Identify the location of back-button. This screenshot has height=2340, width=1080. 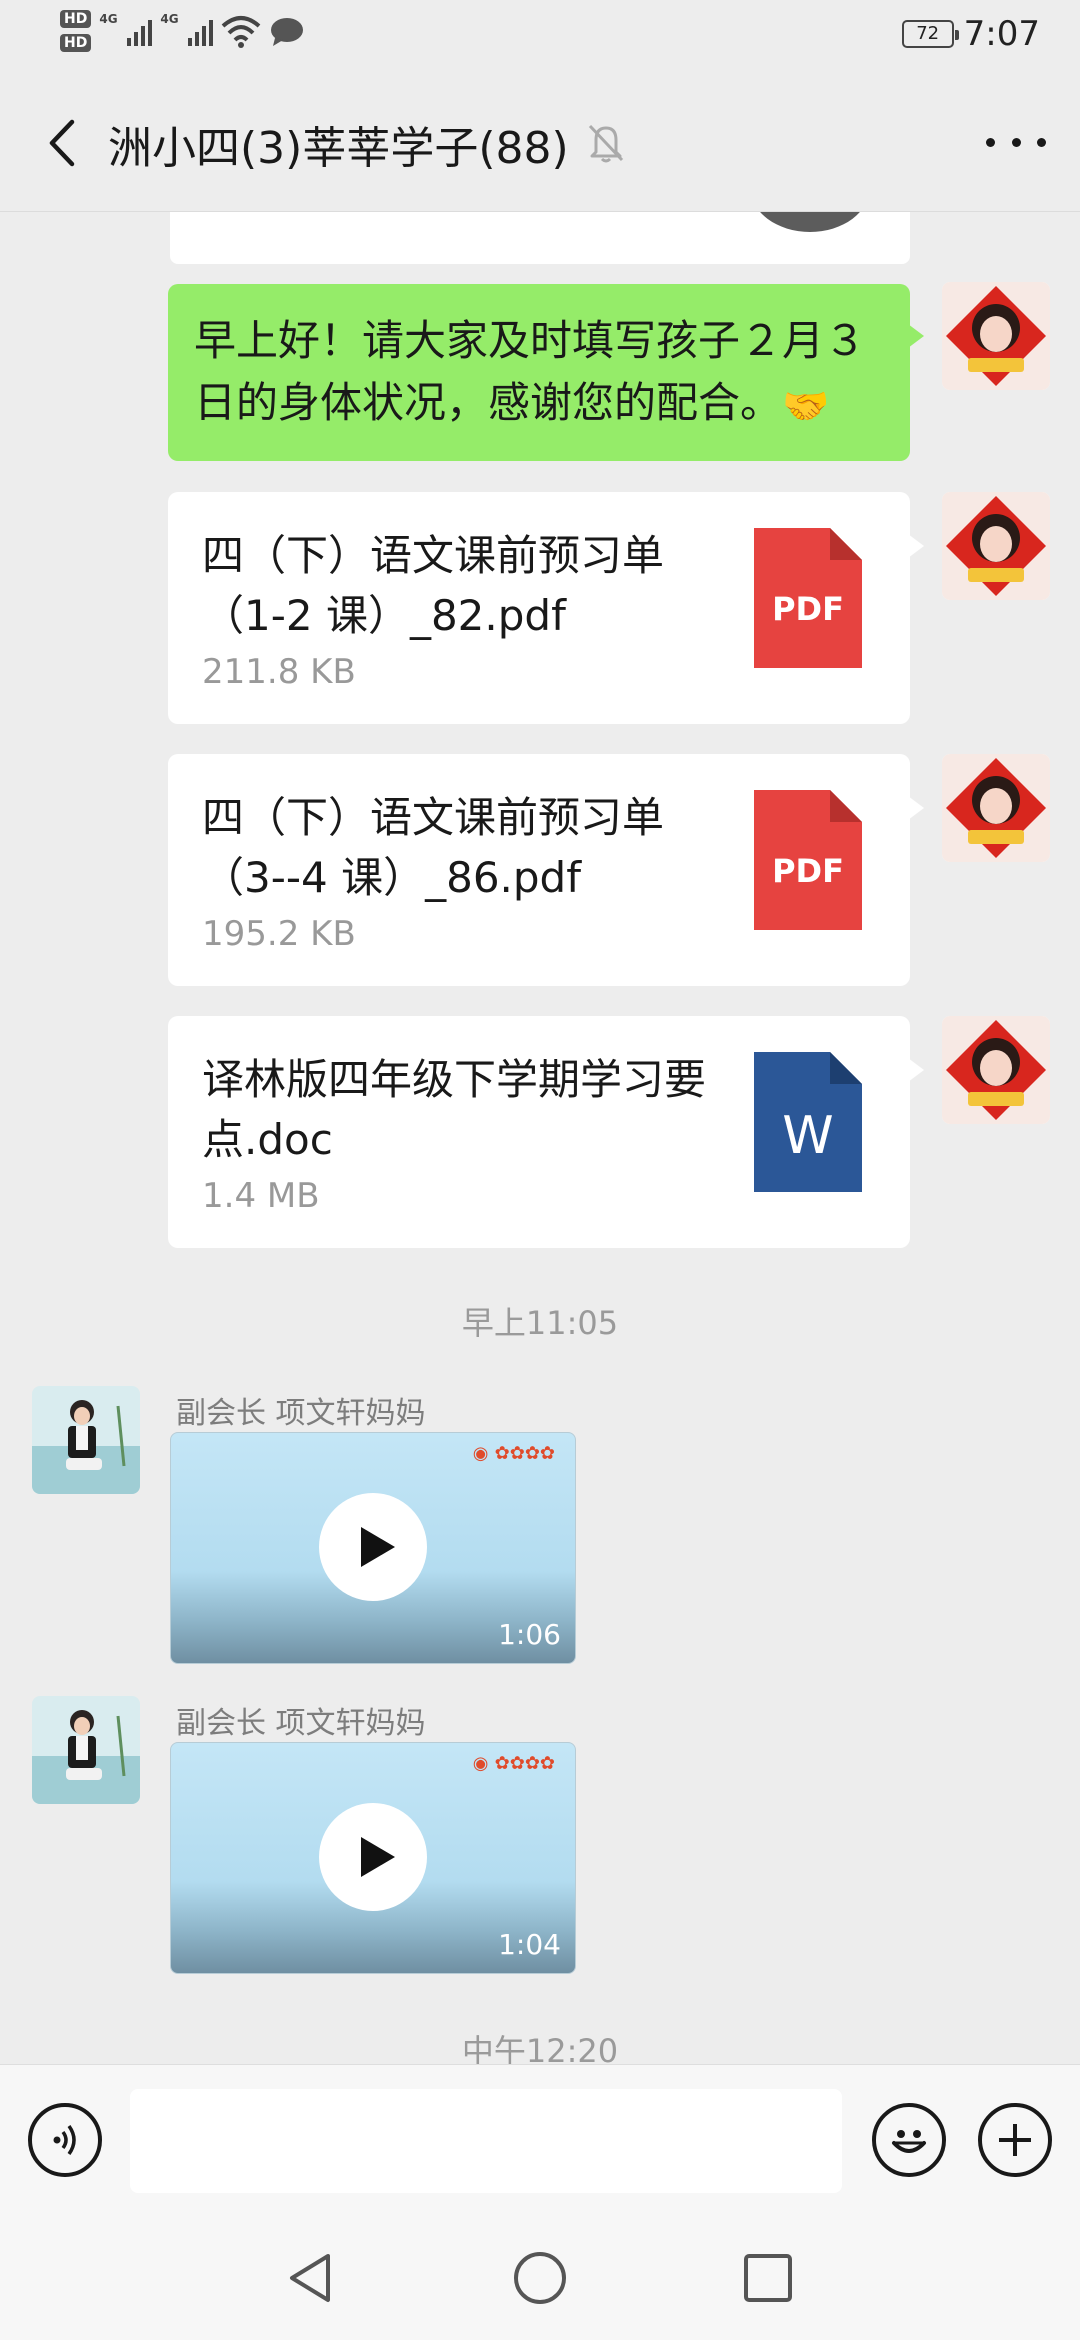
(61, 143).